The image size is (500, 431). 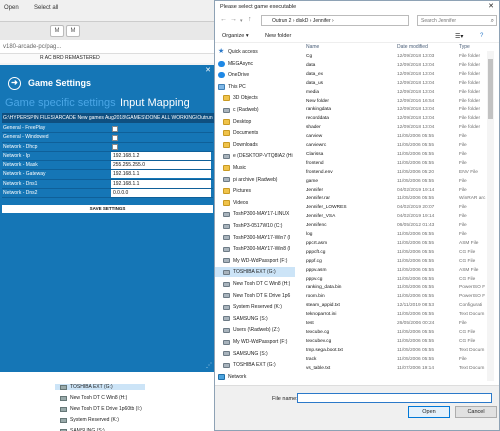 What do you see at coordinates (398, 93) in the screenshot?
I see `file-row: media 12/09/2018 13:04 File folder` at bounding box center [398, 93].